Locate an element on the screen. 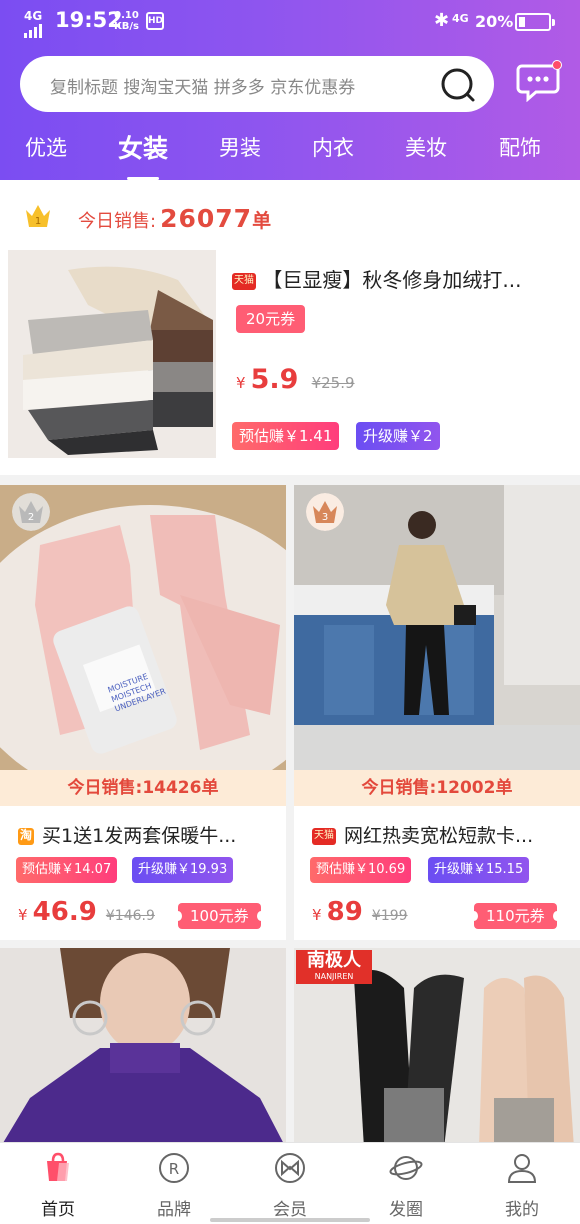 Image resolution: width=580 pixels, height=1224 pixels. featured-coupon: 20元券 is located at coordinates (271, 319).